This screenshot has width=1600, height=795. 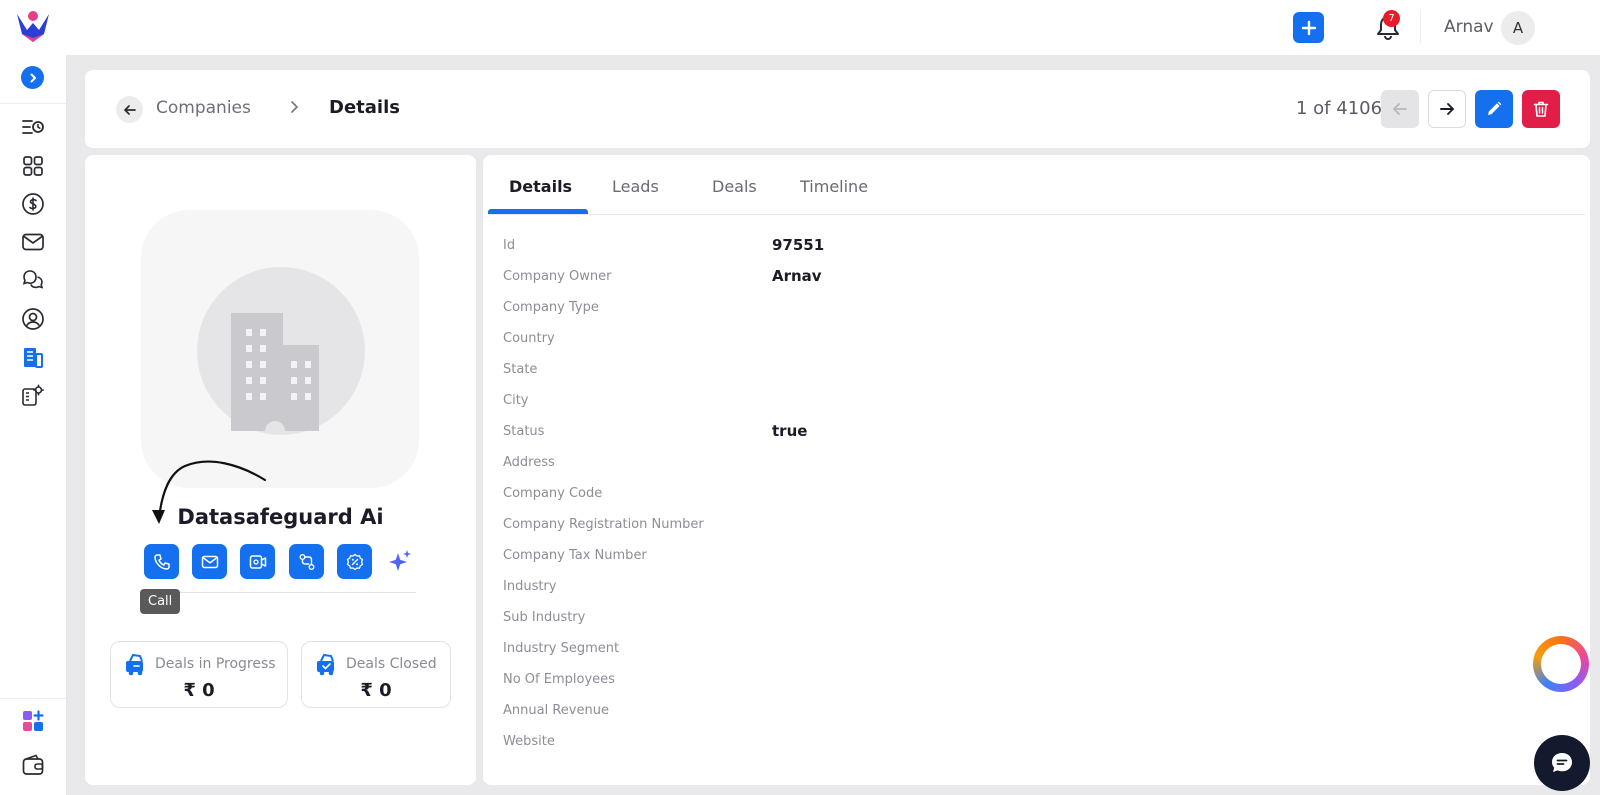 I want to click on field-label-country: Country, so click(x=529, y=338).